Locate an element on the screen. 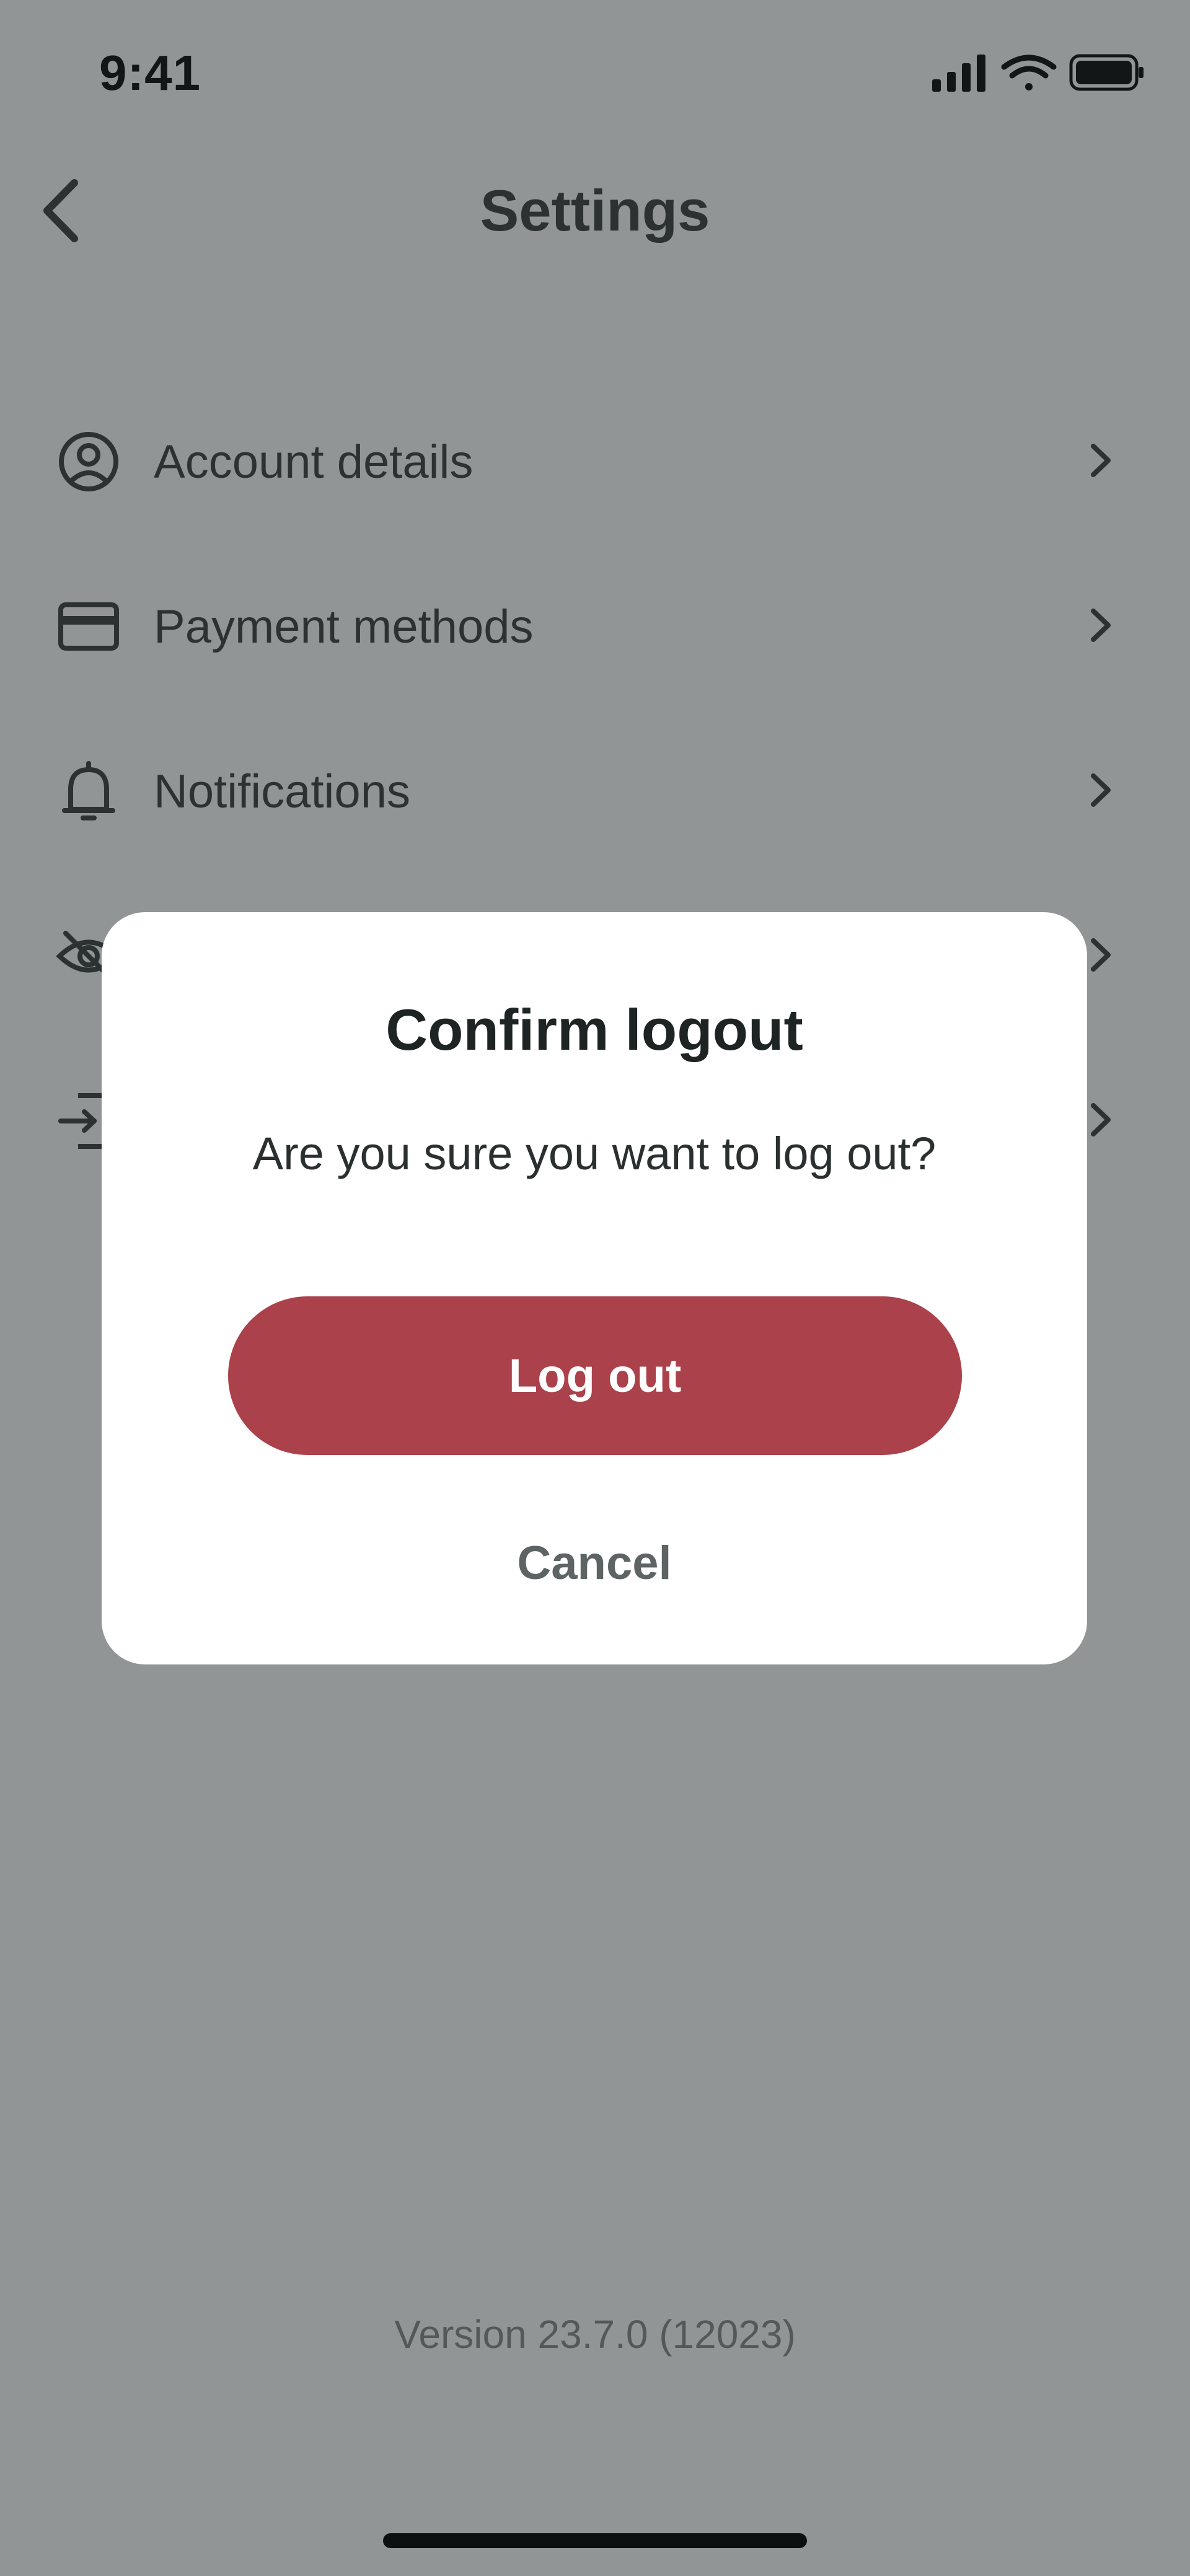 The image size is (1190, 2576). settings-item-label: Payment methods is located at coordinates (344, 626).